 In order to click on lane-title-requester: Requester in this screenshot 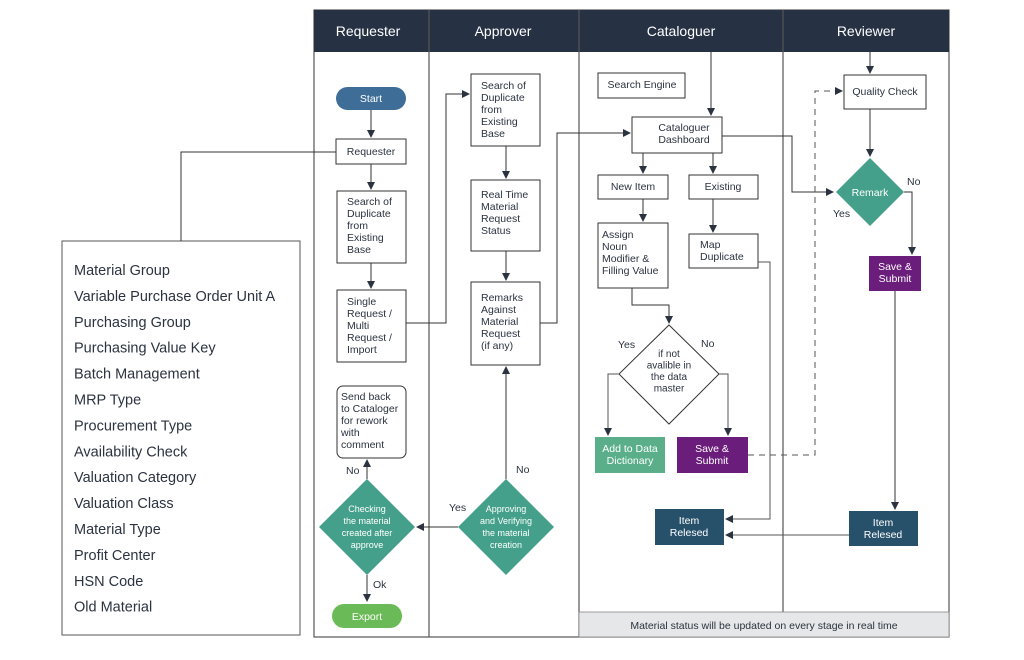, I will do `click(368, 31)`.